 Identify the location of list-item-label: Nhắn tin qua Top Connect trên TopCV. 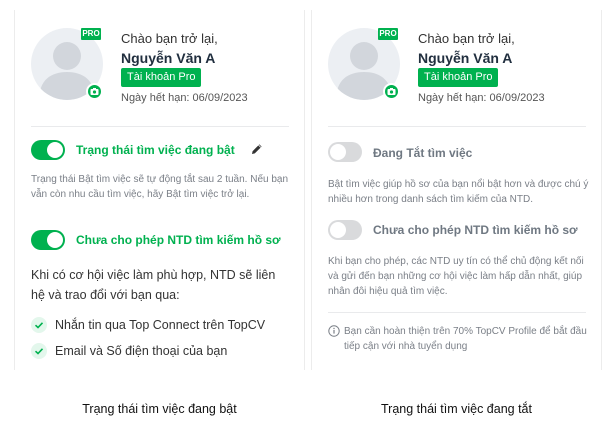
(160, 325).